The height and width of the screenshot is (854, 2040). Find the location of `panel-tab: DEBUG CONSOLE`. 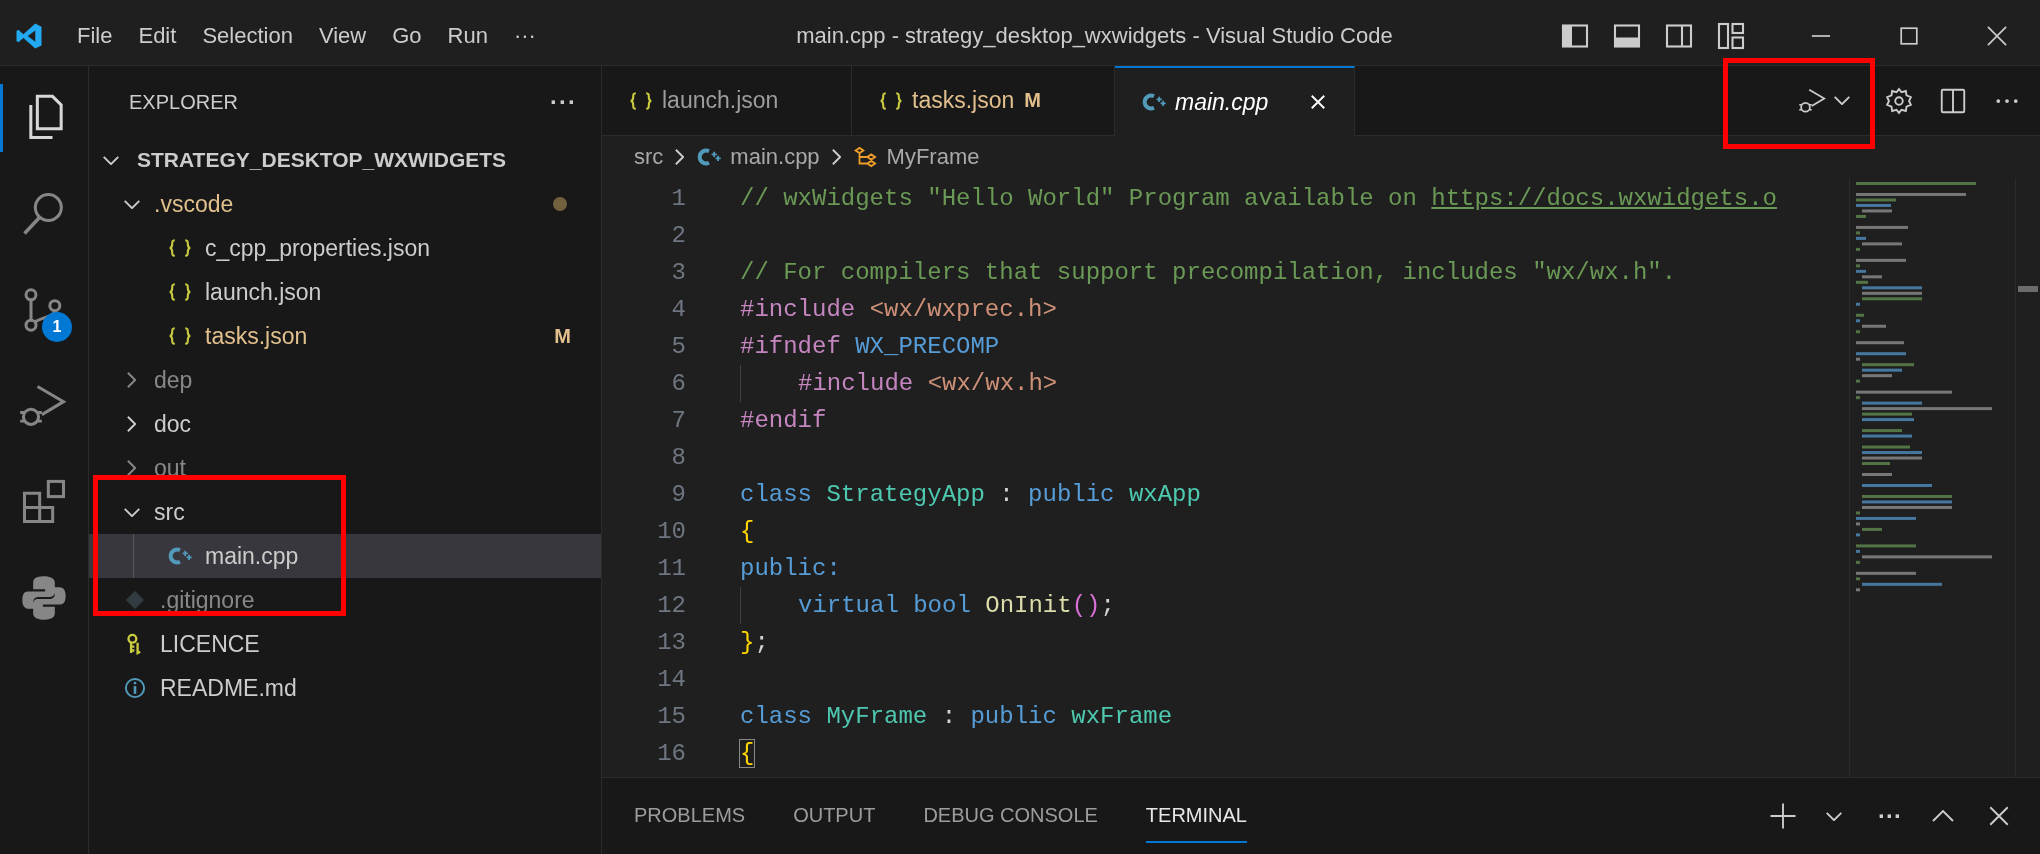

panel-tab: DEBUG CONSOLE is located at coordinates (1010, 816).